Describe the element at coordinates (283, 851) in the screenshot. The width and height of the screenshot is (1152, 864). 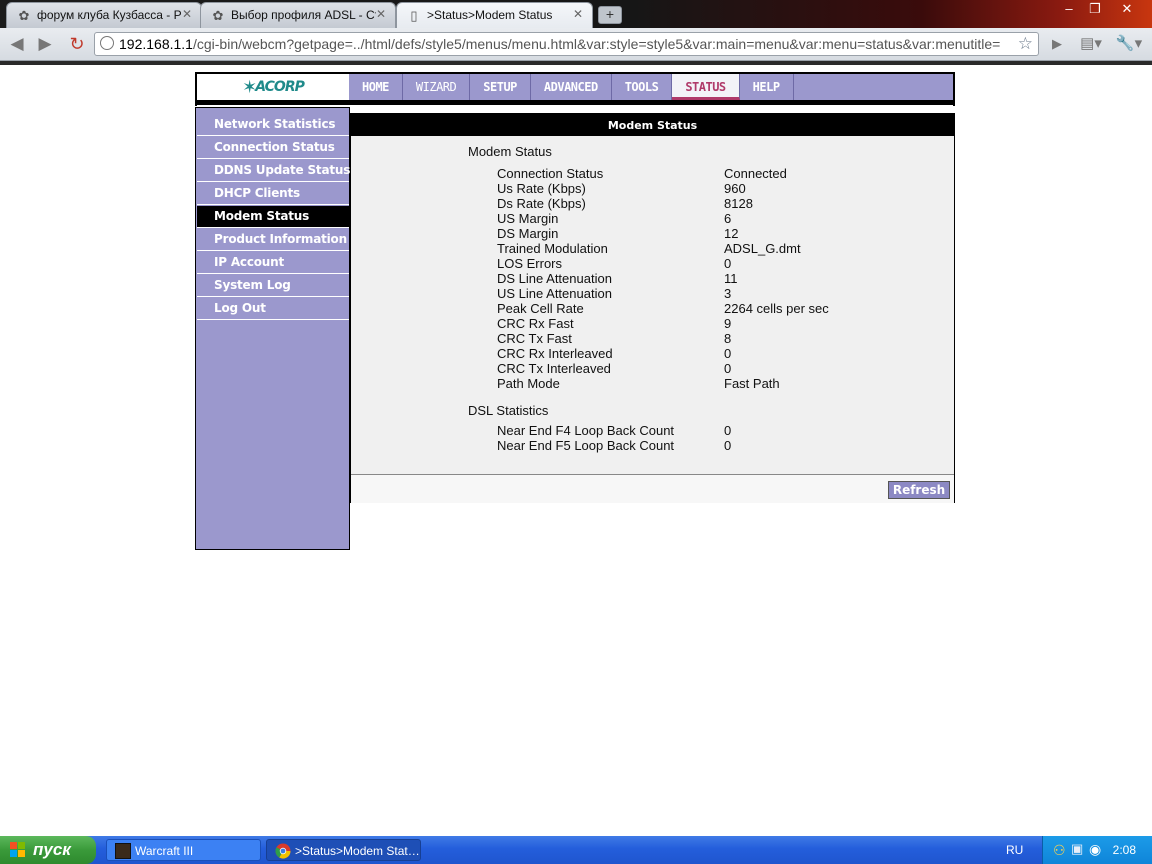
I see `chrome-icon` at that location.